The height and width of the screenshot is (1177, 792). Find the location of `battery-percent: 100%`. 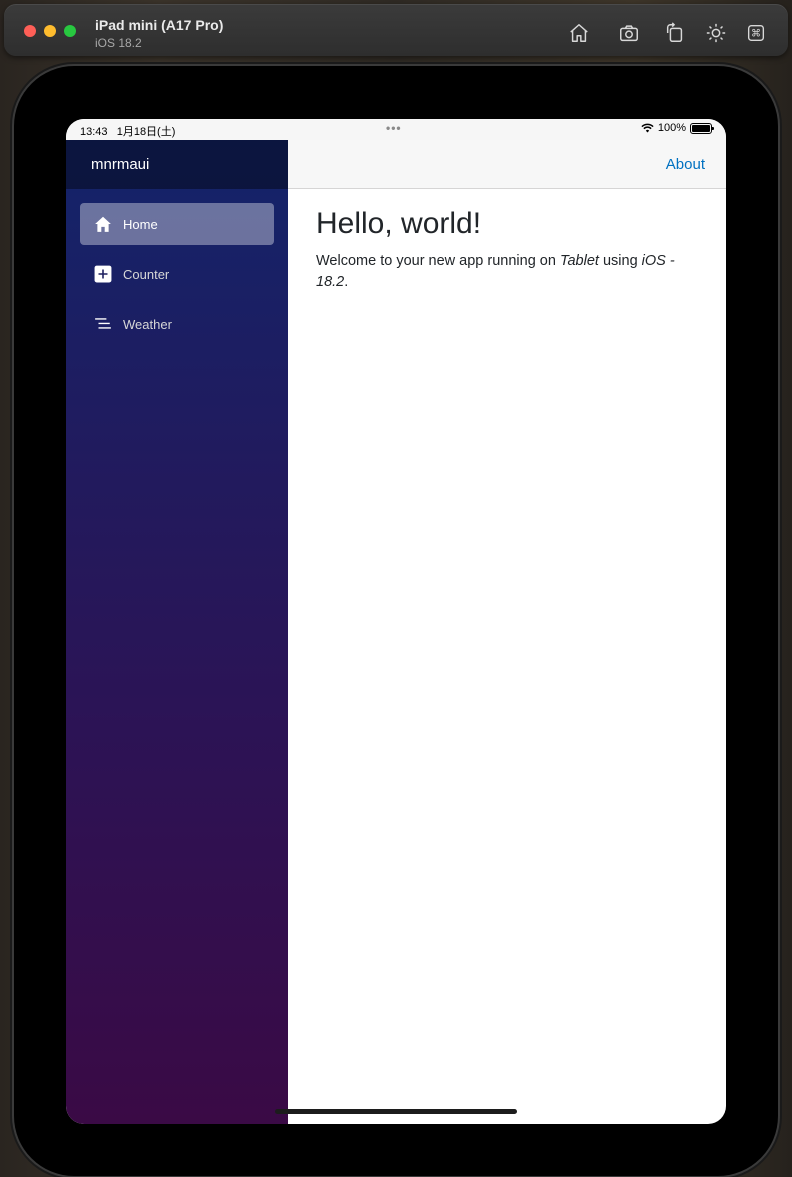

battery-percent: 100% is located at coordinates (671, 128).